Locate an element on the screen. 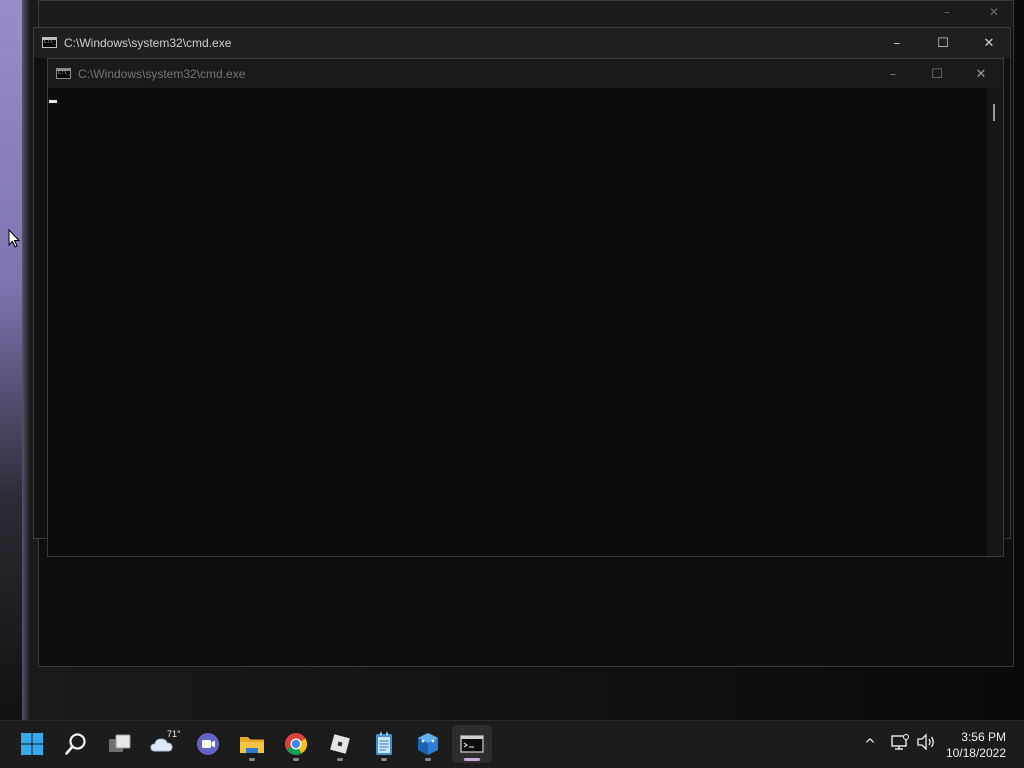 This screenshot has width=1024, height=768. windows-logo-icon is located at coordinates (32, 744).